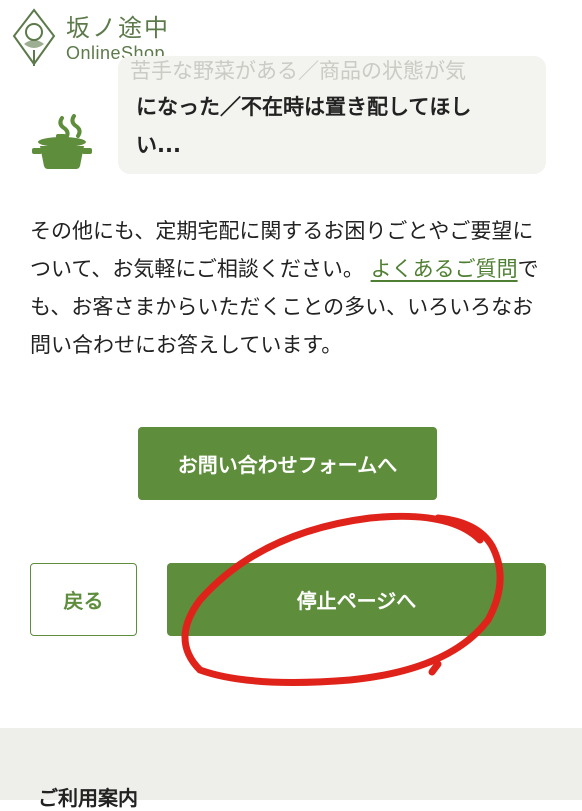 Image resolution: width=582 pixels, height=811 pixels. I want to click on footer: ご利用案内, so click(291, 769).